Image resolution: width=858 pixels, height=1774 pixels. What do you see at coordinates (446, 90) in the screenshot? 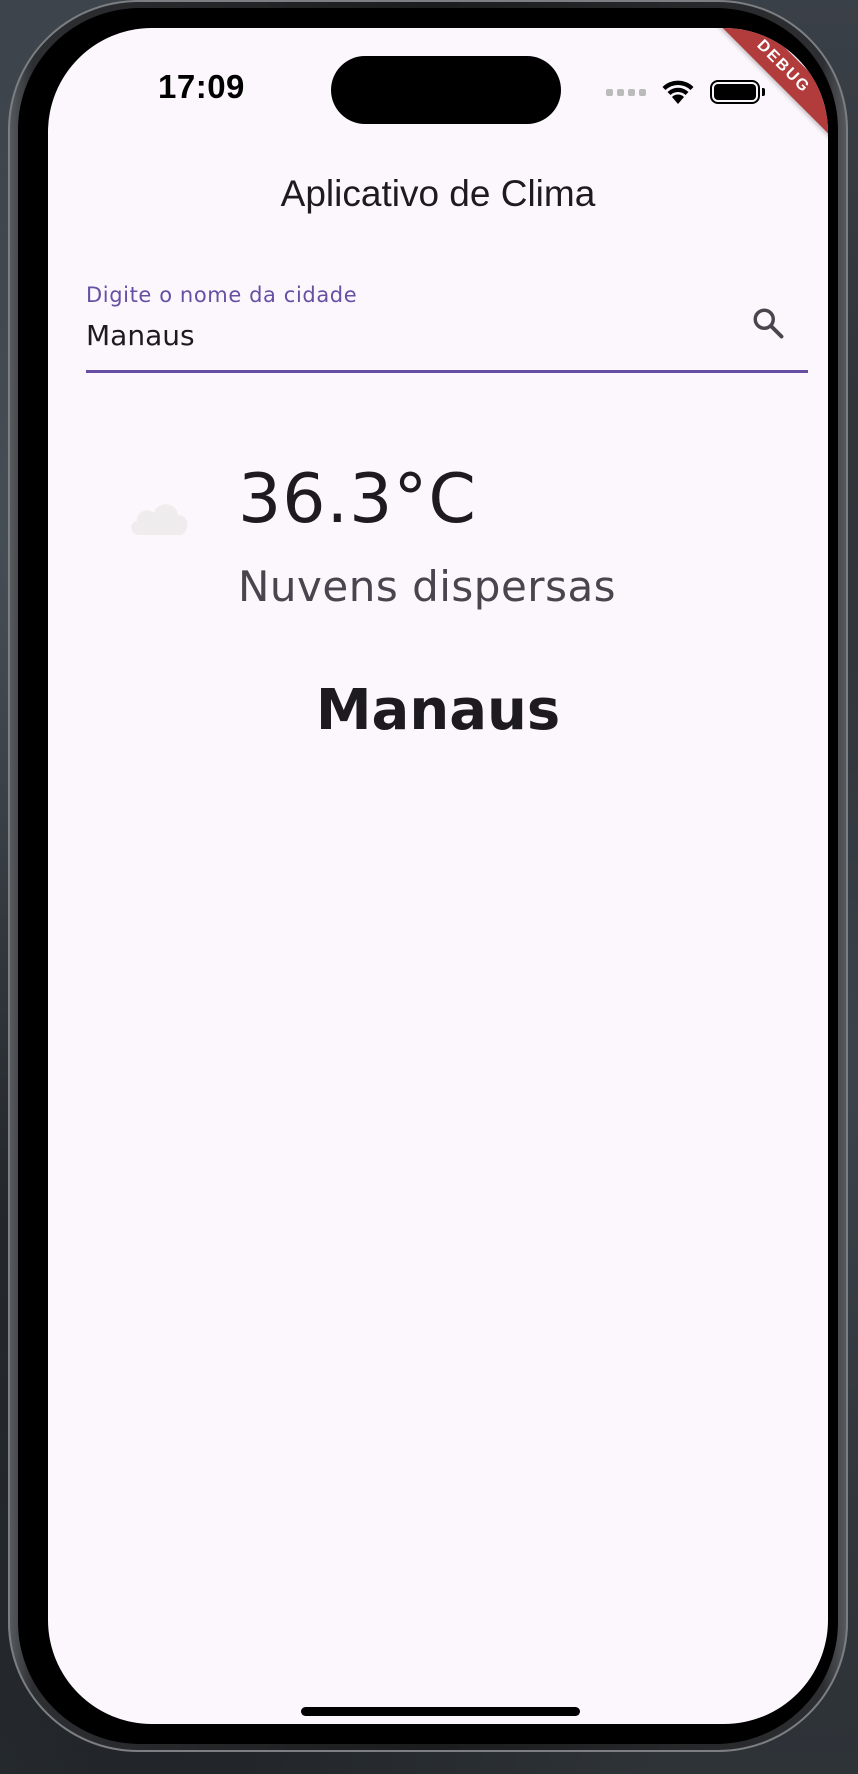
I see `dynamic-island` at bounding box center [446, 90].